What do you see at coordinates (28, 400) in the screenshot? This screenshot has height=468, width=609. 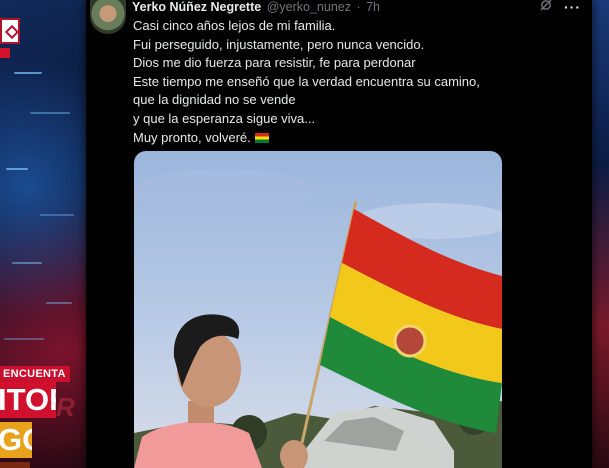 I see `lower-third-headline-1: ITOR` at bounding box center [28, 400].